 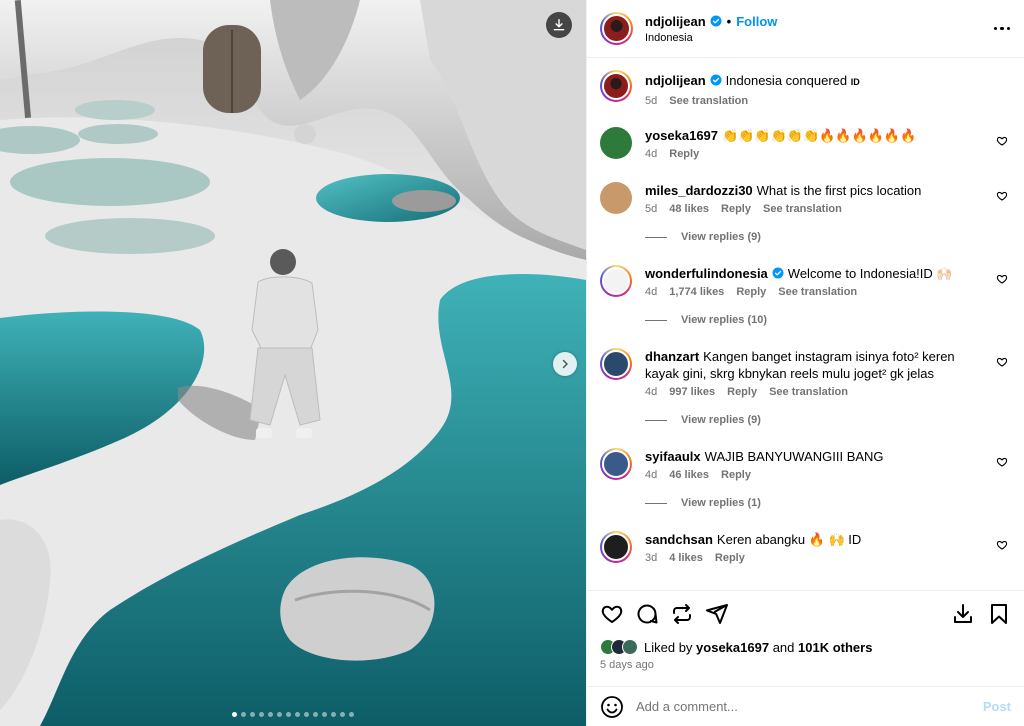 I want to click on post-header: ndjolijean • Follow Indonesia, so click(x=805, y=29).